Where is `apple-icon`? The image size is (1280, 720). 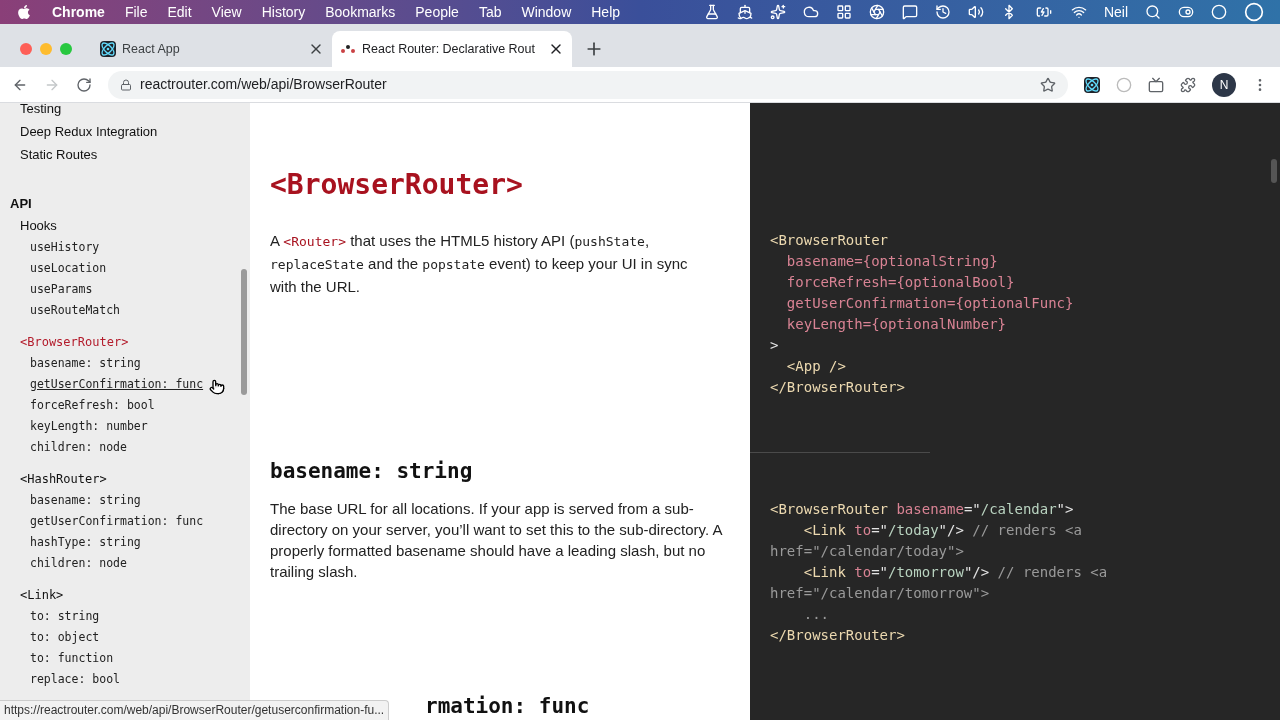 apple-icon is located at coordinates (24, 12).